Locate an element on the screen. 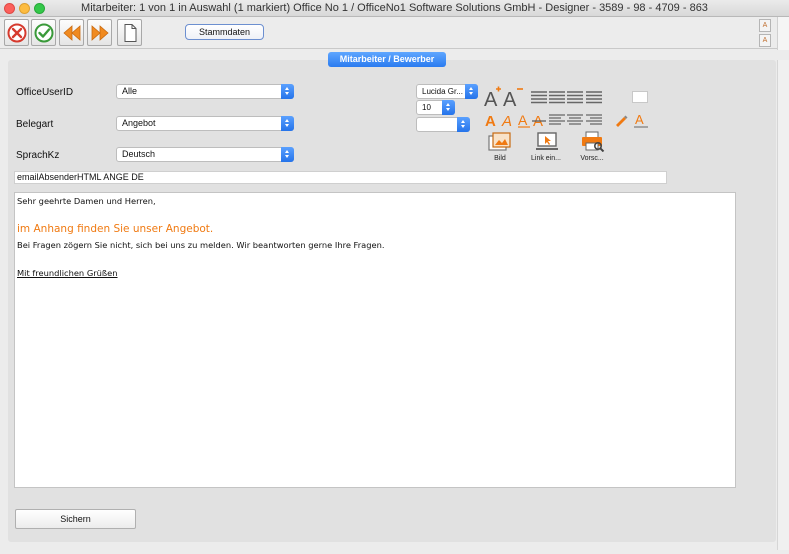 This screenshot has height=554, width=789. new-document-button is located at coordinates (129, 32).